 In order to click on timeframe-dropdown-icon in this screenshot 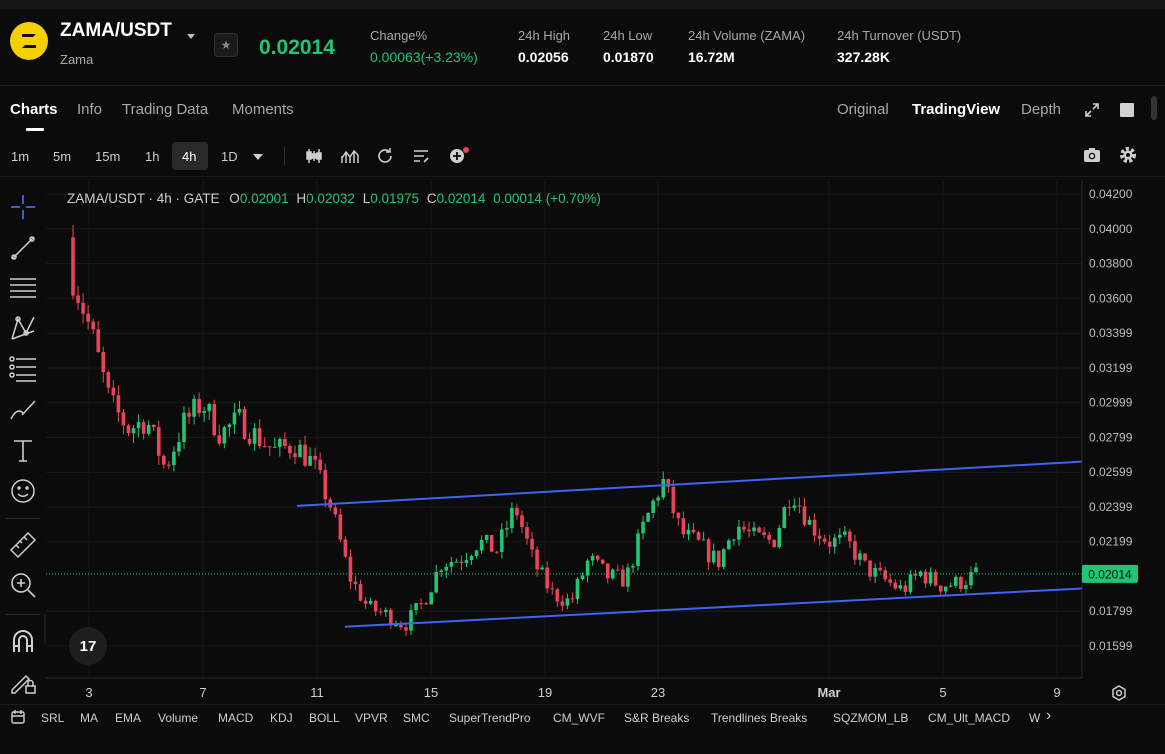, I will do `click(258, 157)`.